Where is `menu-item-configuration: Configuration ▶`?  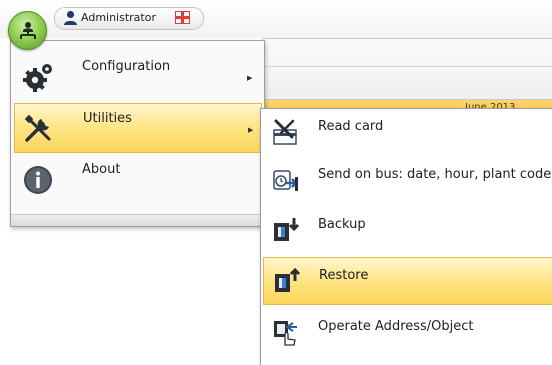 menu-item-configuration: Configuration ▶ is located at coordinates (138, 77).